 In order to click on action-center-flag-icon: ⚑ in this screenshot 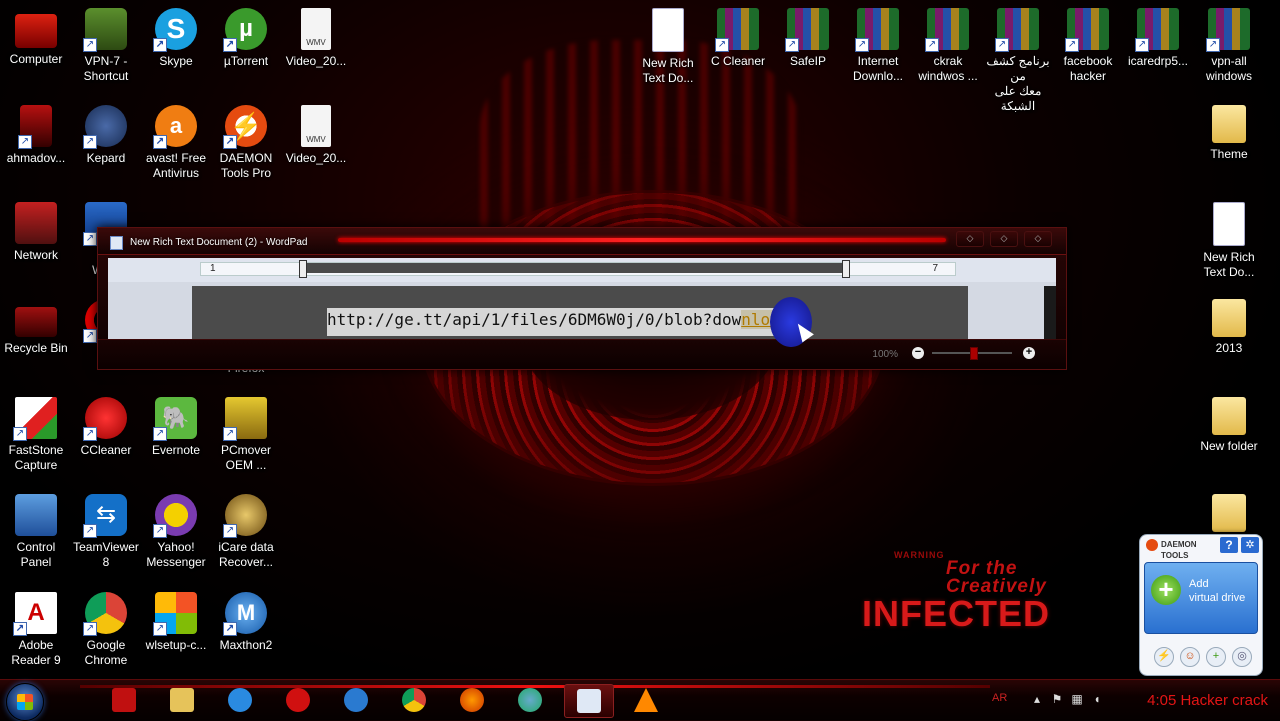, I will do `click(1057, 699)`.